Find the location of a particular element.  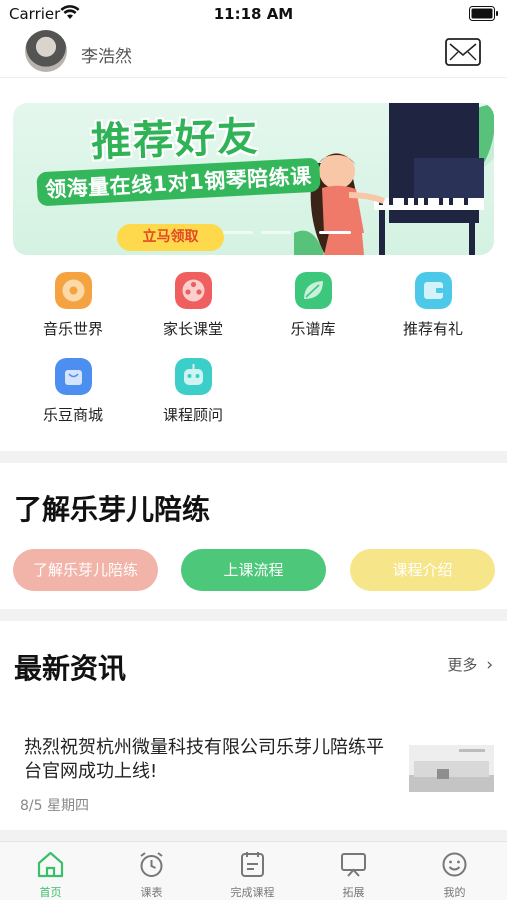

banner-cta-button: 立马领取 is located at coordinates (170, 237).